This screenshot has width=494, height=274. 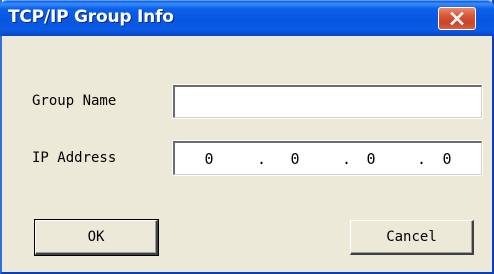 I want to click on group-name-input, so click(x=327, y=101).